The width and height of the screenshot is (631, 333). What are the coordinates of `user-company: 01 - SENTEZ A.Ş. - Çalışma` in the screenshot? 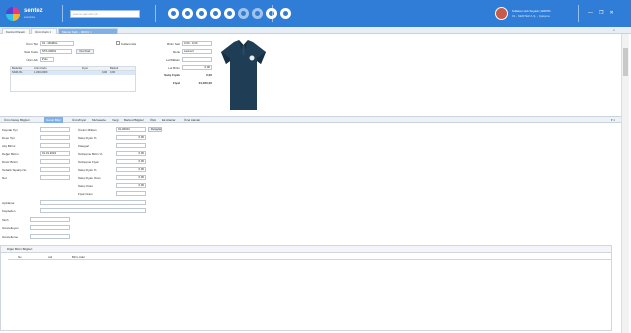 It's located at (531, 16).